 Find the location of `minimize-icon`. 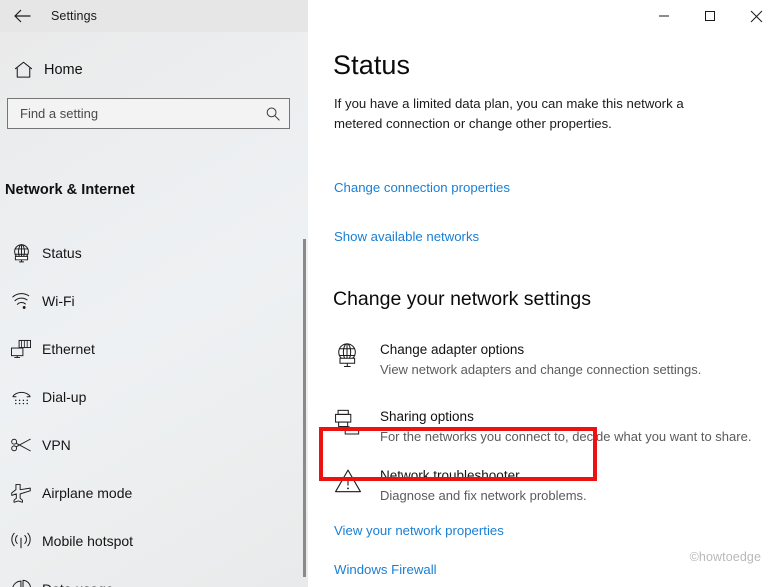

minimize-icon is located at coordinates (664, 16).